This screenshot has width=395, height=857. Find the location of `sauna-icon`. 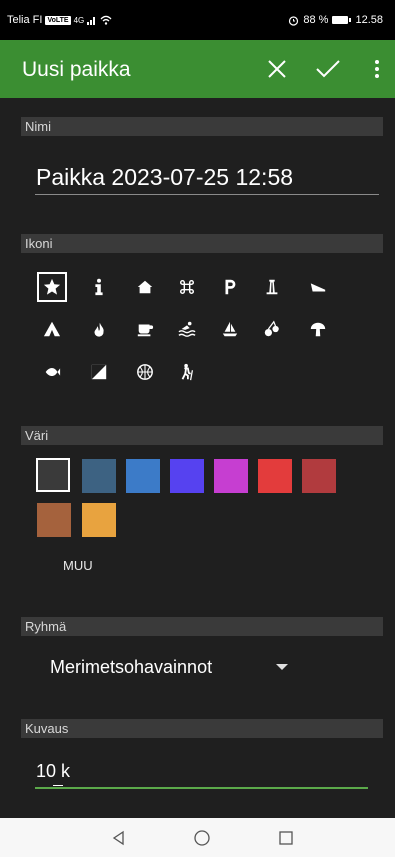

sauna-icon is located at coordinates (318, 287).